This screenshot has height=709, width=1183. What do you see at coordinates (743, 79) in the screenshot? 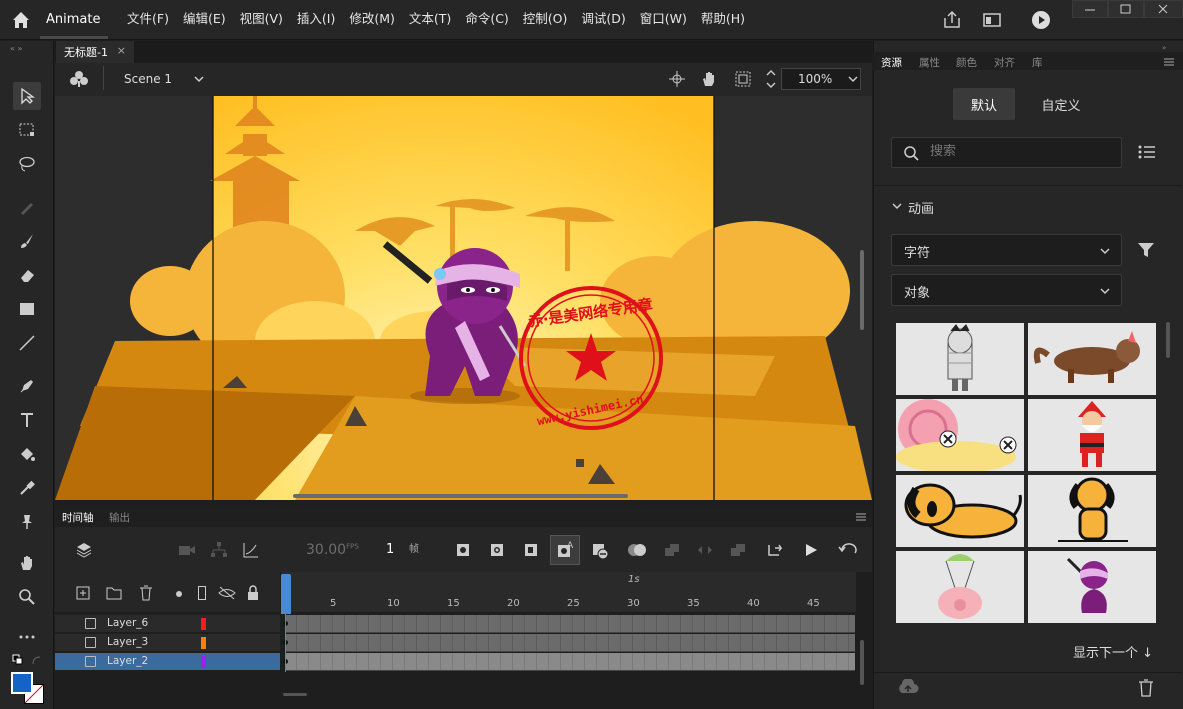
I see `clip-stage-icon` at bounding box center [743, 79].